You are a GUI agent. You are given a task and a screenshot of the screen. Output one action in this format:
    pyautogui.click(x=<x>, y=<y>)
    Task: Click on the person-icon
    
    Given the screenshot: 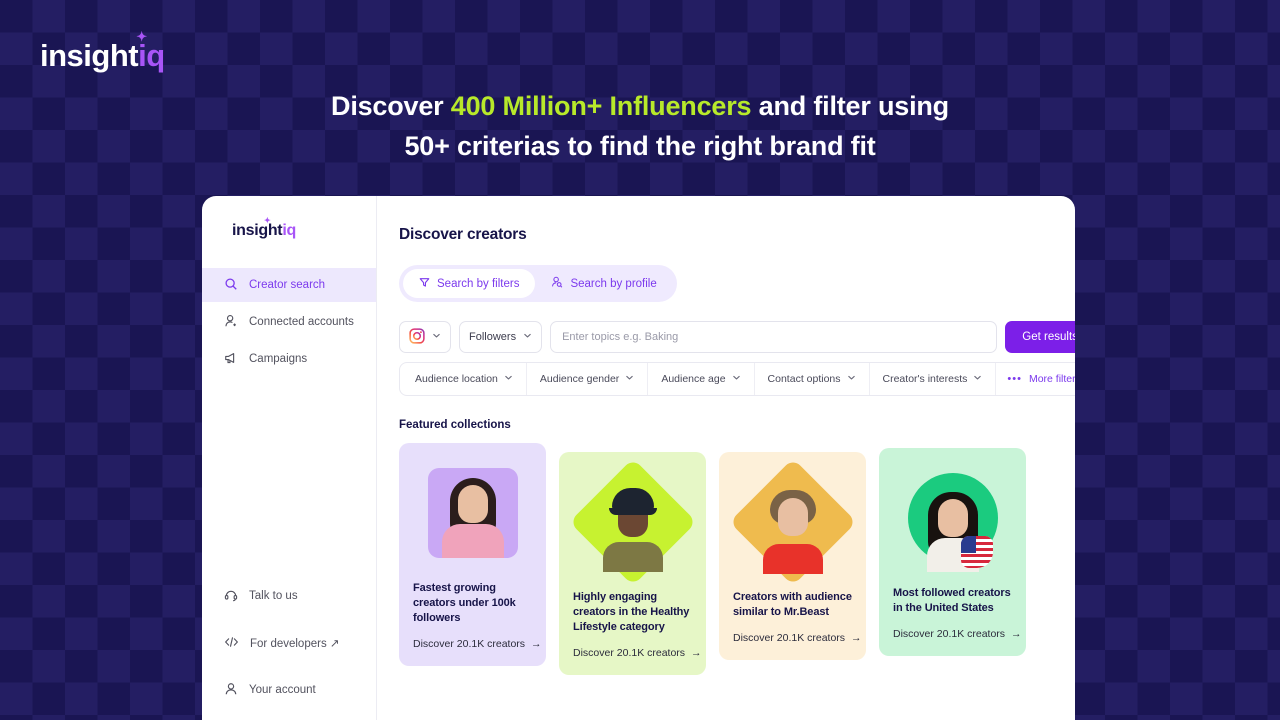 What is the action you would take?
    pyautogui.click(x=231, y=690)
    